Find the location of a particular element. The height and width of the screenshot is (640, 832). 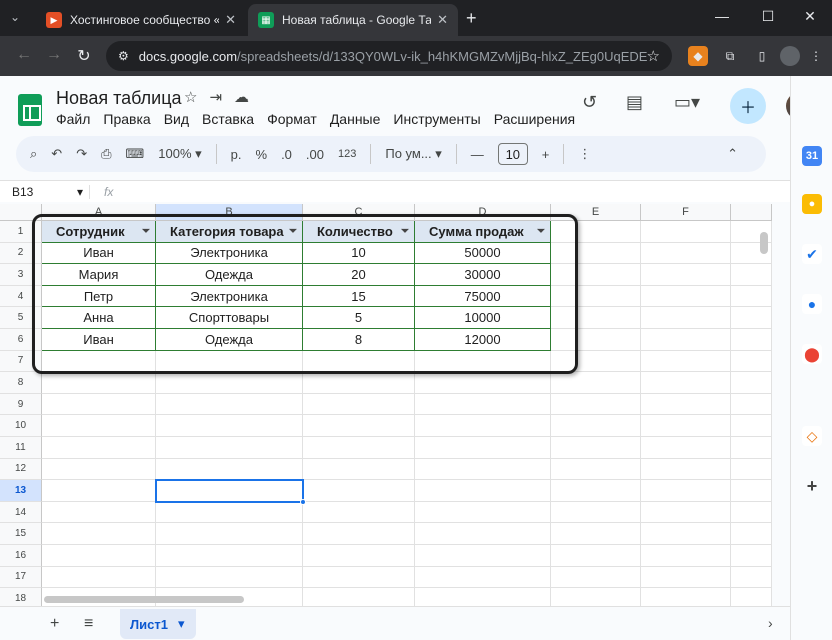

all-sheets-icon: ≡ is located at coordinates (88, 624).